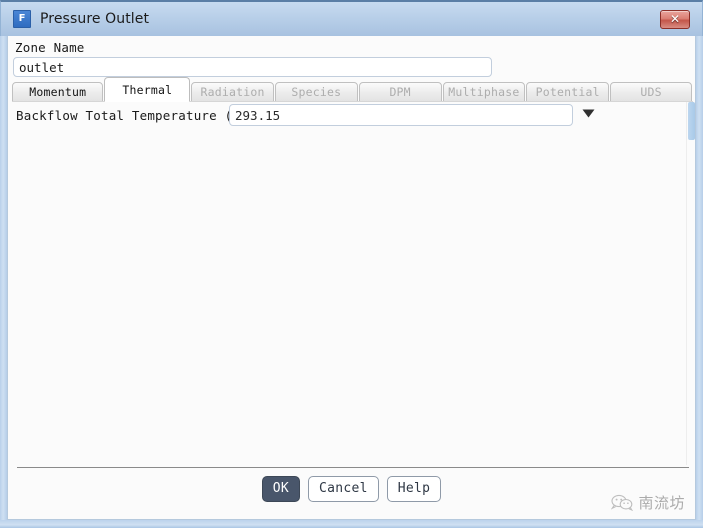 This screenshot has width=703, height=528. Describe the element at coordinates (58, 92) in the screenshot. I see `tab-momentum: Momentum` at that location.